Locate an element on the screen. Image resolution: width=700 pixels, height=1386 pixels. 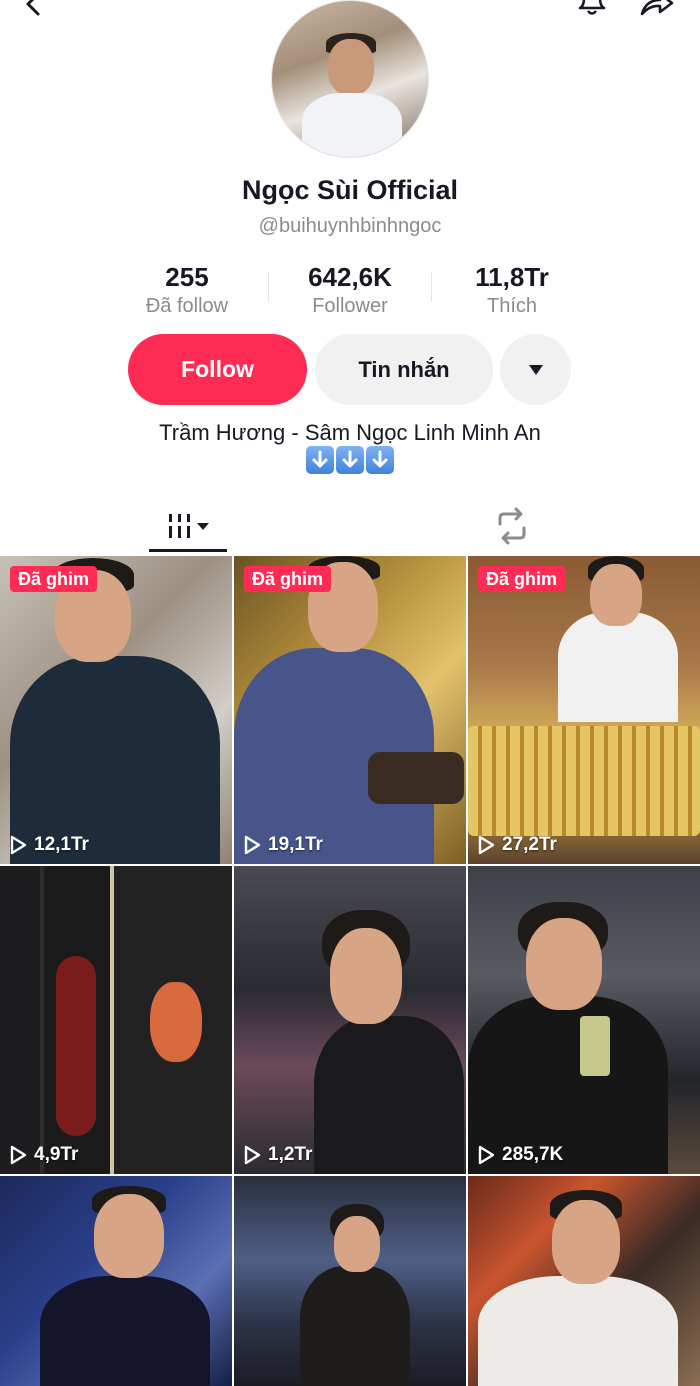
caret-down-icon is located at coordinates (535, 369).